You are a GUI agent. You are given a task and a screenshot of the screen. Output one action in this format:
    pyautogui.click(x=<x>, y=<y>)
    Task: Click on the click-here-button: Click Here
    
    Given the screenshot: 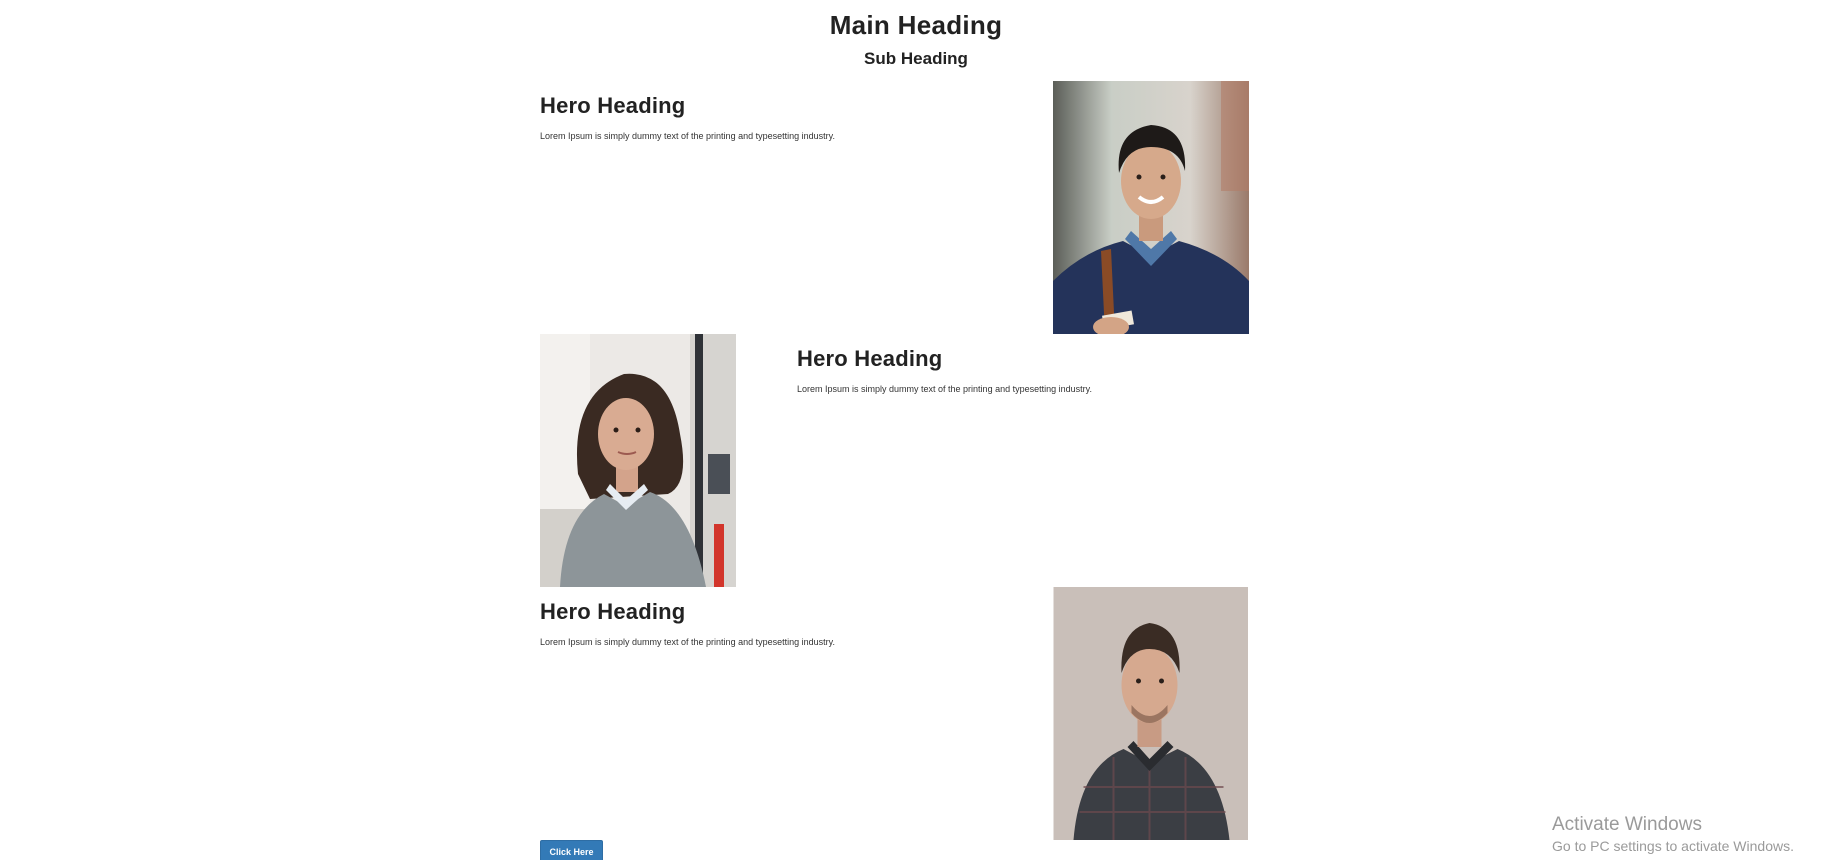 What is the action you would take?
    pyautogui.click(x=571, y=850)
    